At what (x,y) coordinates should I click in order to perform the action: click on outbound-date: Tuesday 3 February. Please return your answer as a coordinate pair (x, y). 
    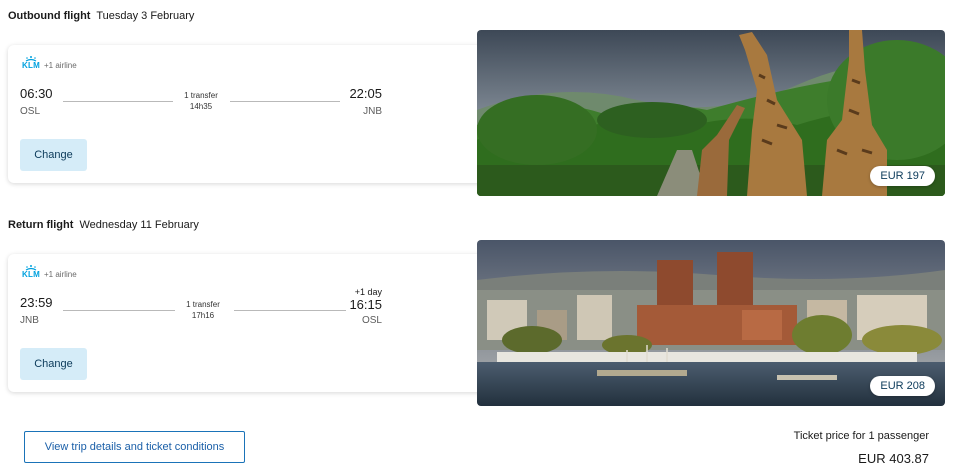
    Looking at the image, I should click on (145, 16).